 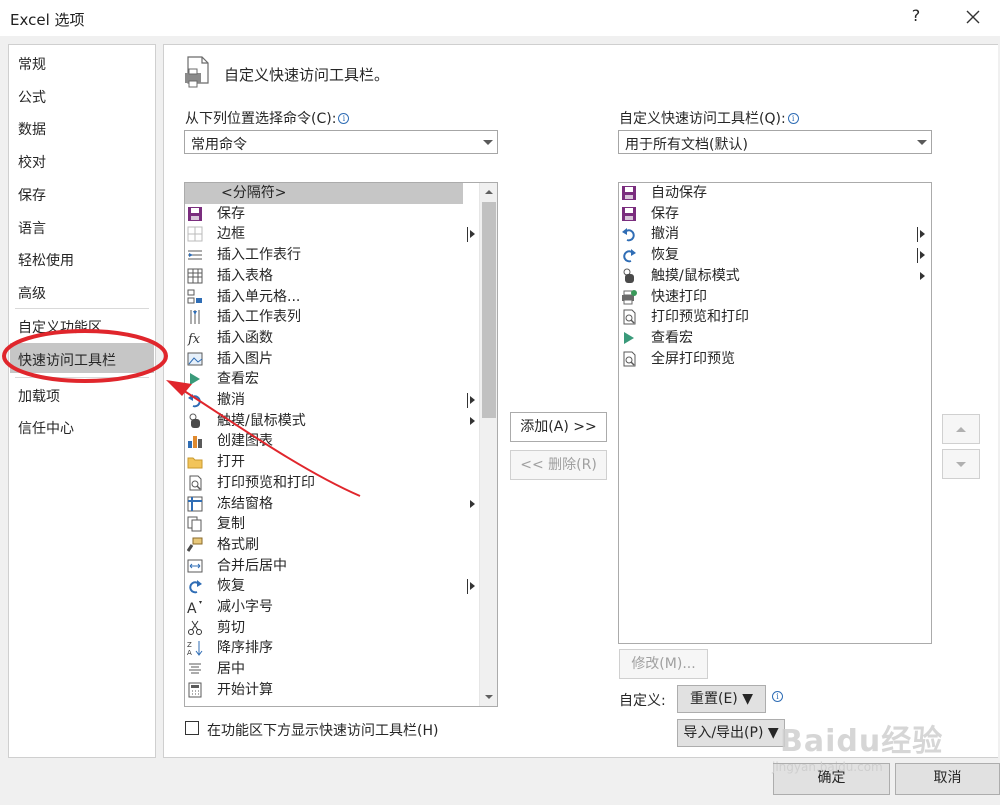 What do you see at coordinates (333, 441) in the screenshot?
I see `list-item: 创建图表` at bounding box center [333, 441].